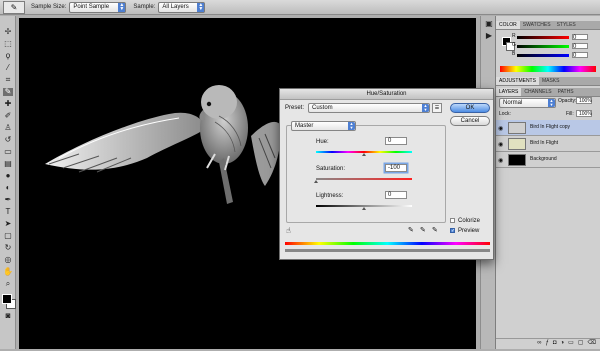 The image size is (600, 351). I want to click on move-tool-icon: ✢, so click(8, 32).